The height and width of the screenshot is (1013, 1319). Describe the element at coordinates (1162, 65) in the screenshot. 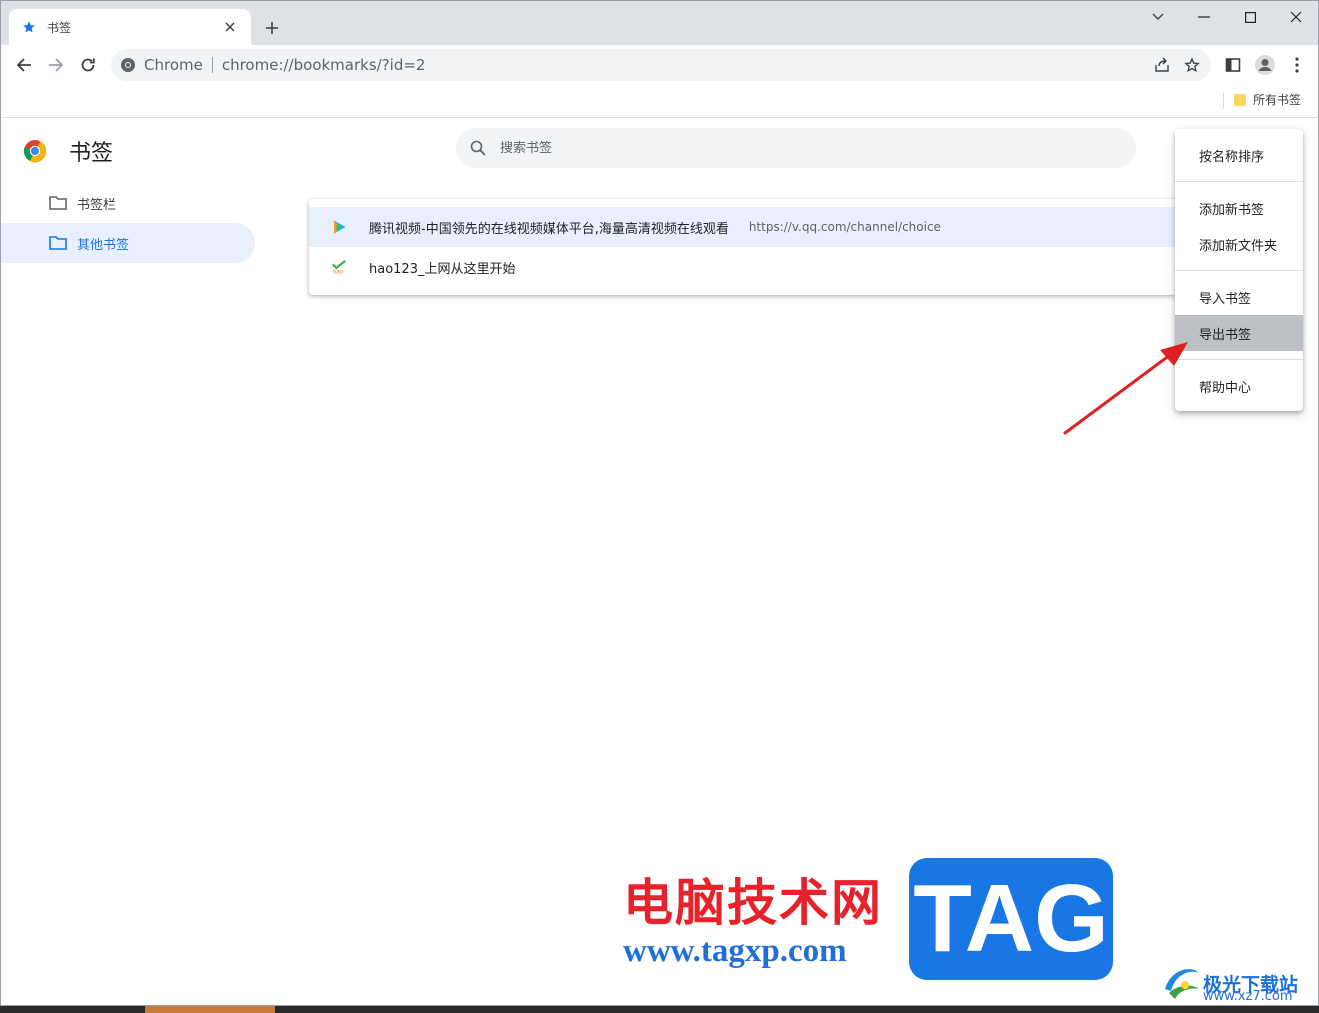

I see `share-icon` at that location.